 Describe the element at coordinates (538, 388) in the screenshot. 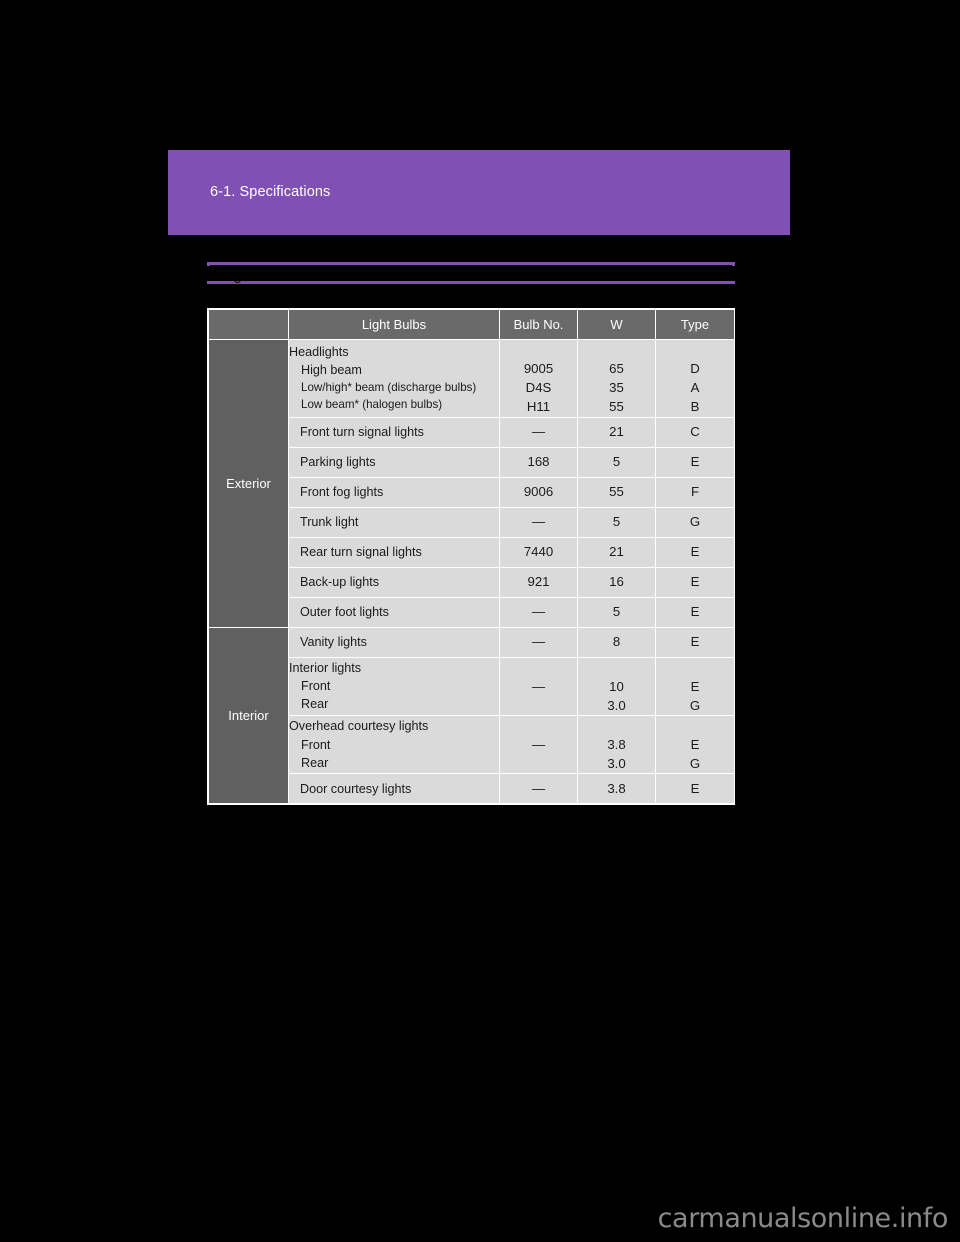

I see `bulb-no-line: D4S` at that location.